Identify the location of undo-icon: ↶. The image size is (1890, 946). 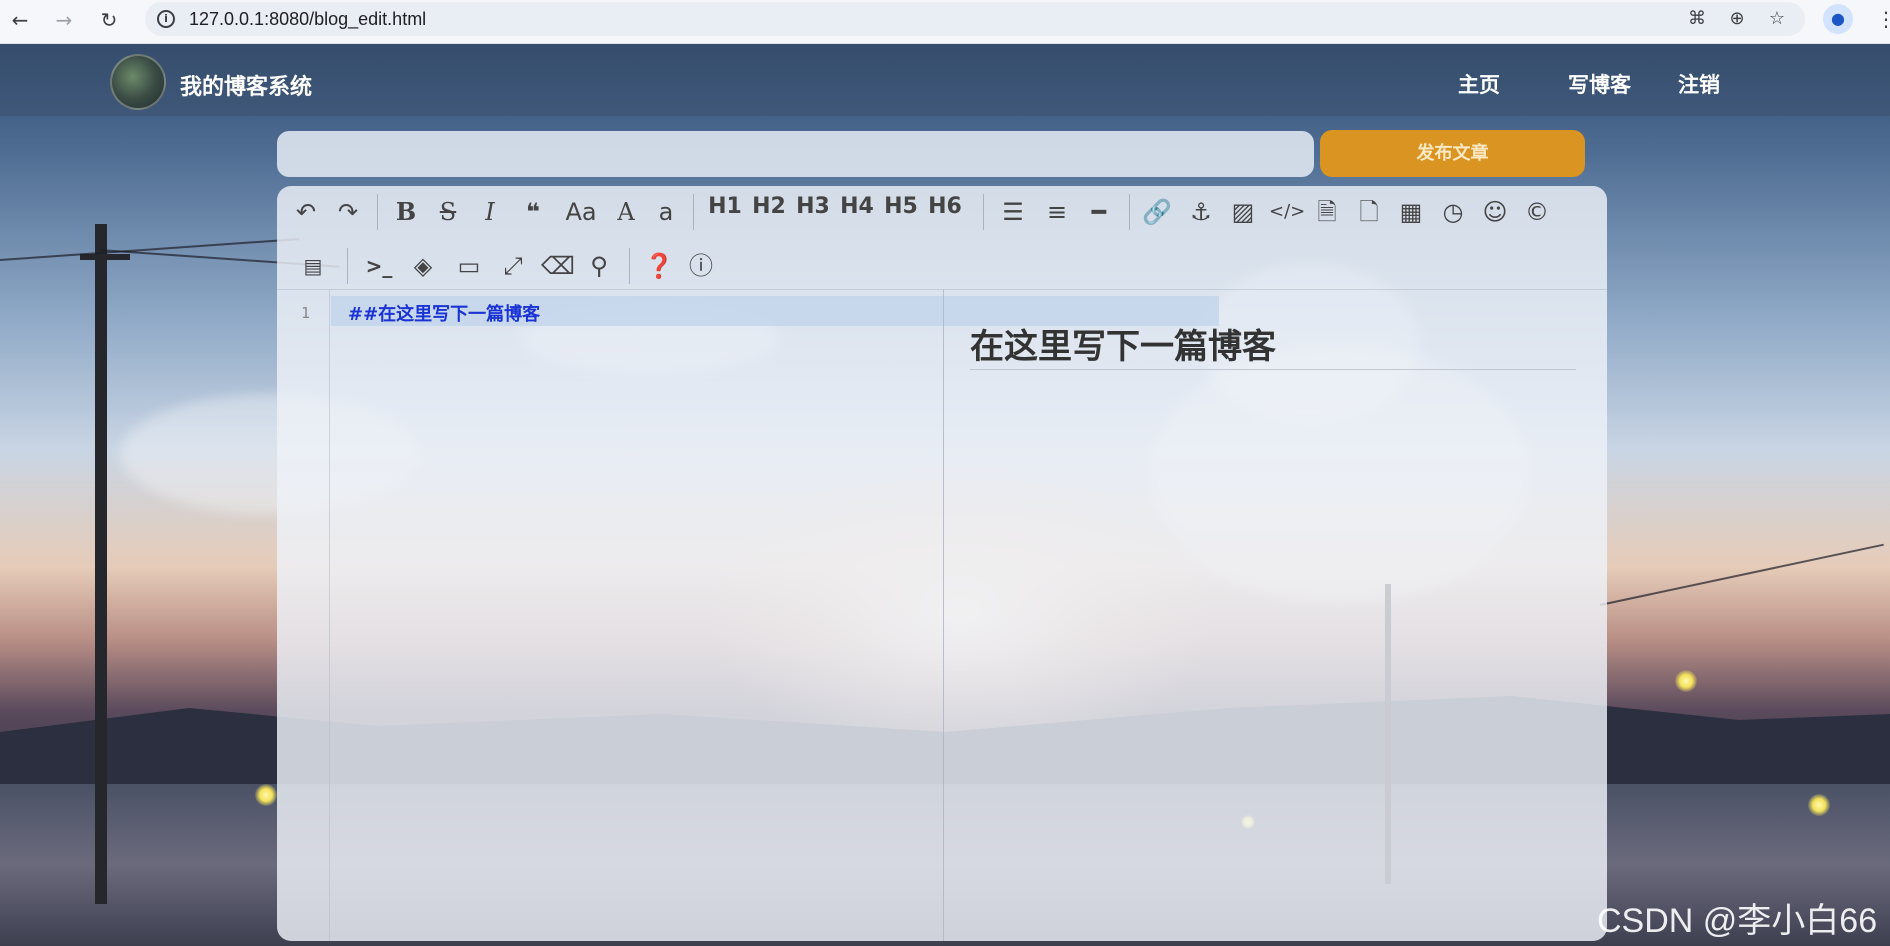
(306, 212).